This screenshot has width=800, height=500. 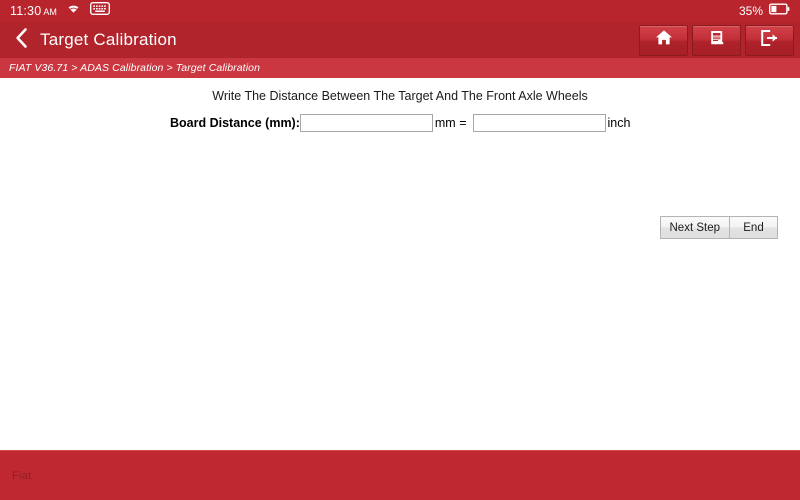 I want to click on status-time-ampm: AM, so click(x=50, y=12).